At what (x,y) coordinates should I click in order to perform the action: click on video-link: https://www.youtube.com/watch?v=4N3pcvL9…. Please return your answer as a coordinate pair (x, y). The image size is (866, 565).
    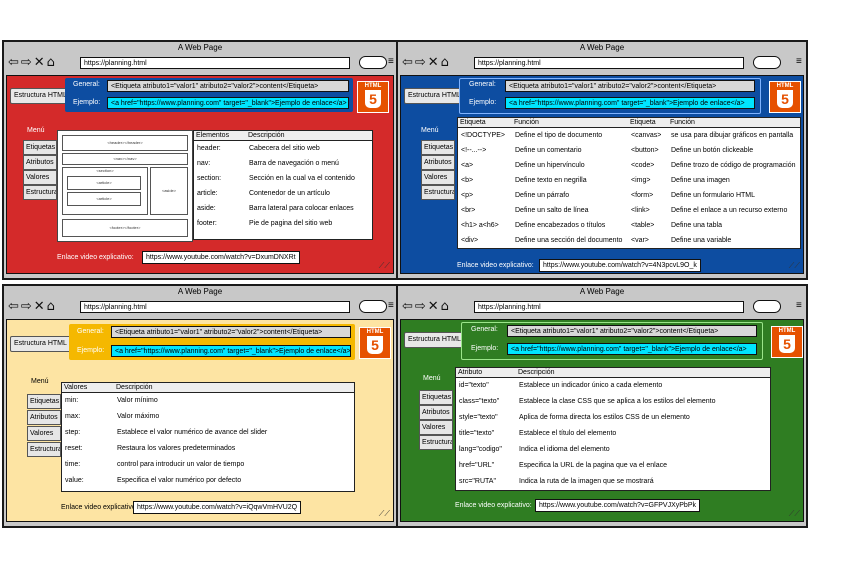
    Looking at the image, I should click on (620, 265).